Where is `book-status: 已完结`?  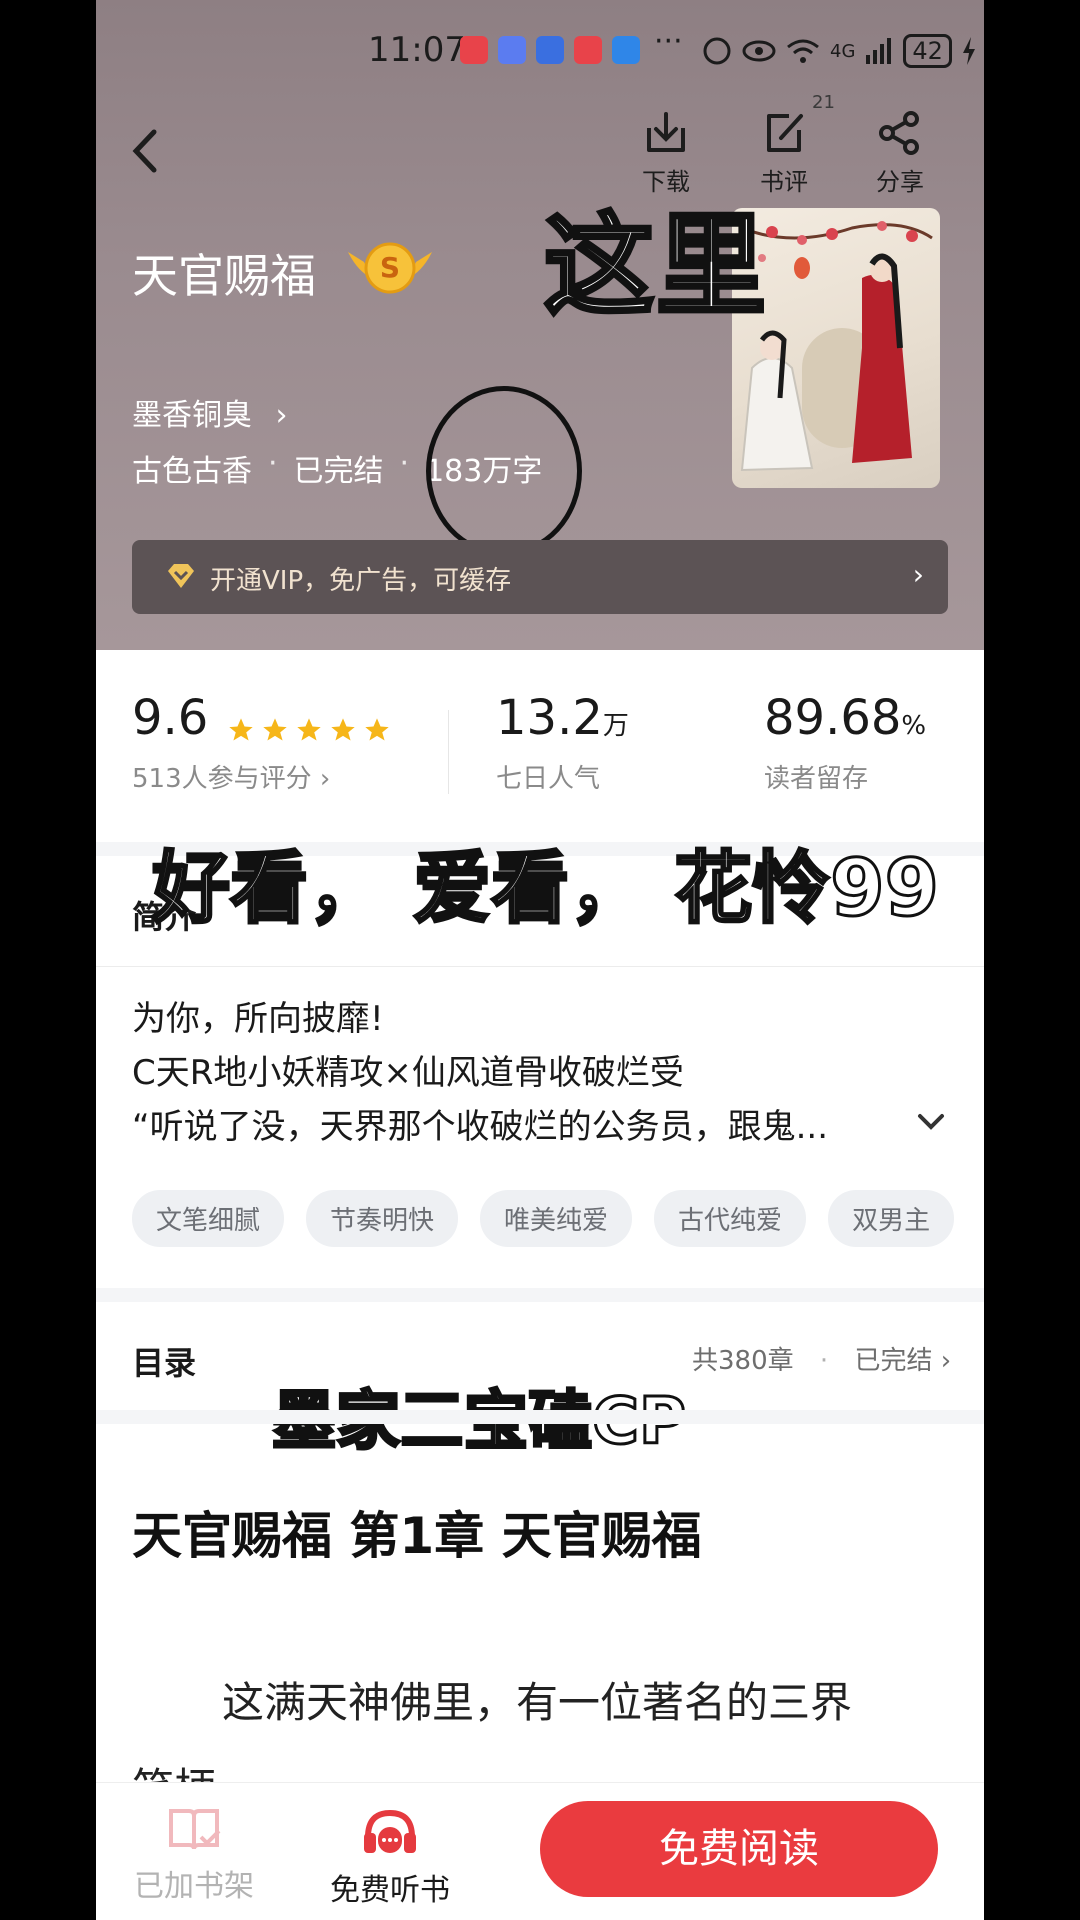 book-status: 已完结 is located at coordinates (338, 471).